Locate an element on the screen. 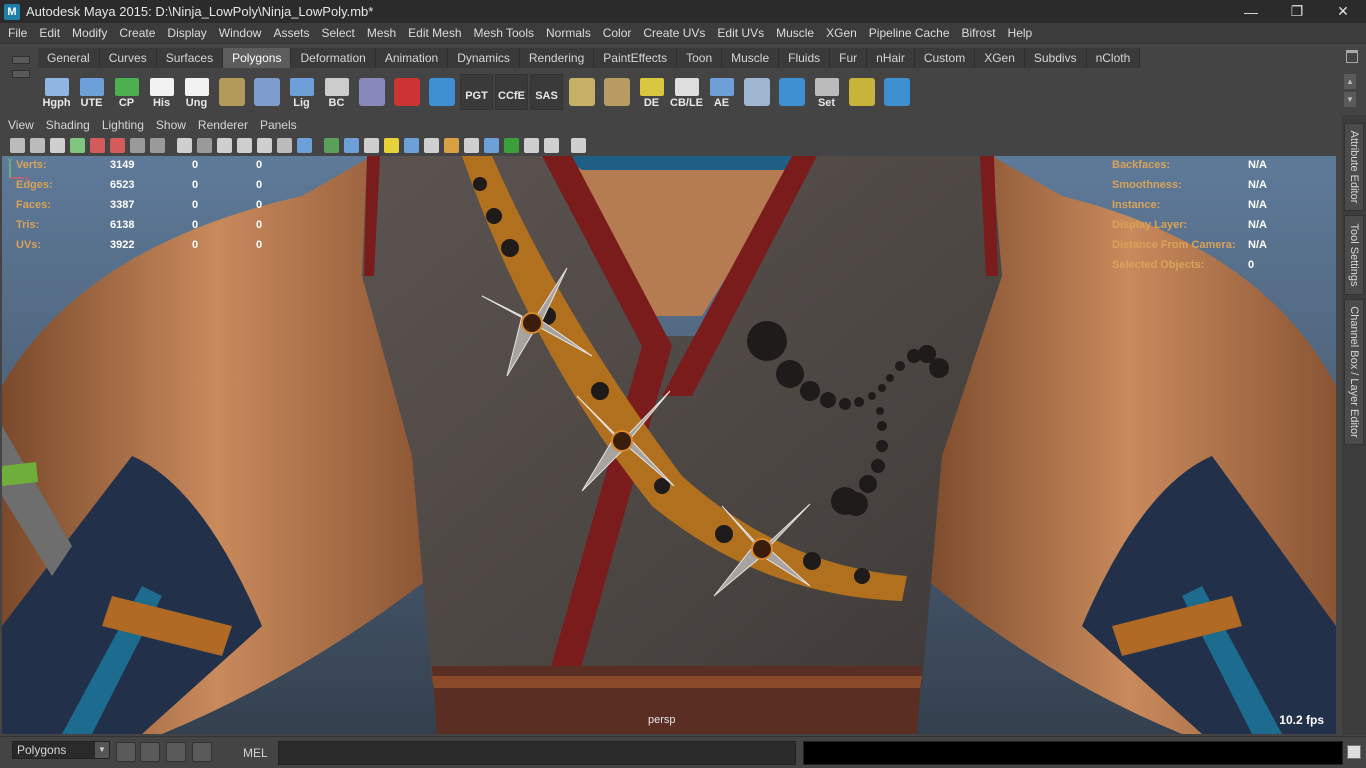  tab-tool-settings: Tool Settings is located at coordinates (1354, 255).